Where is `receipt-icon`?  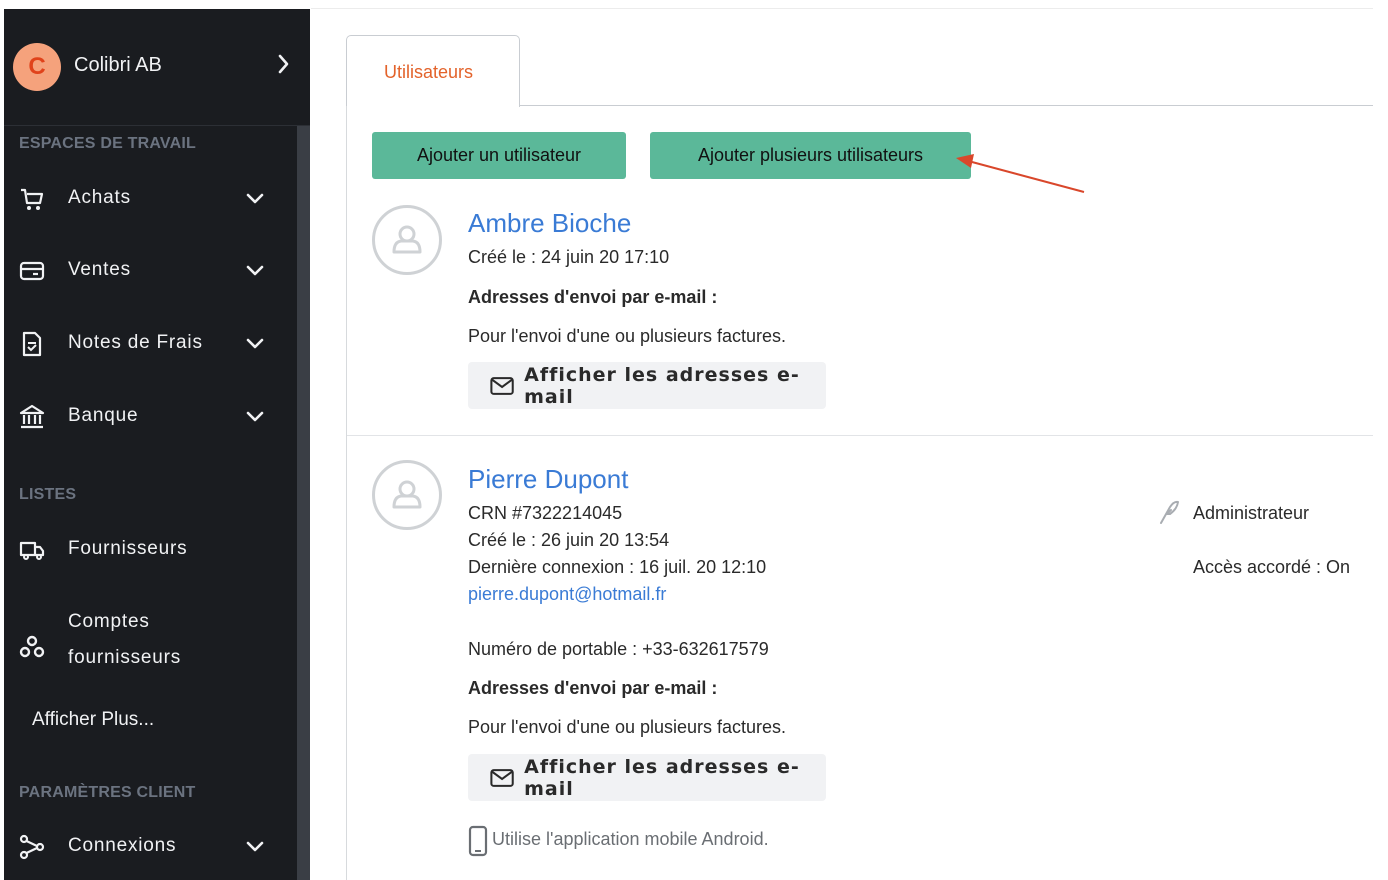
receipt-icon is located at coordinates (32, 344).